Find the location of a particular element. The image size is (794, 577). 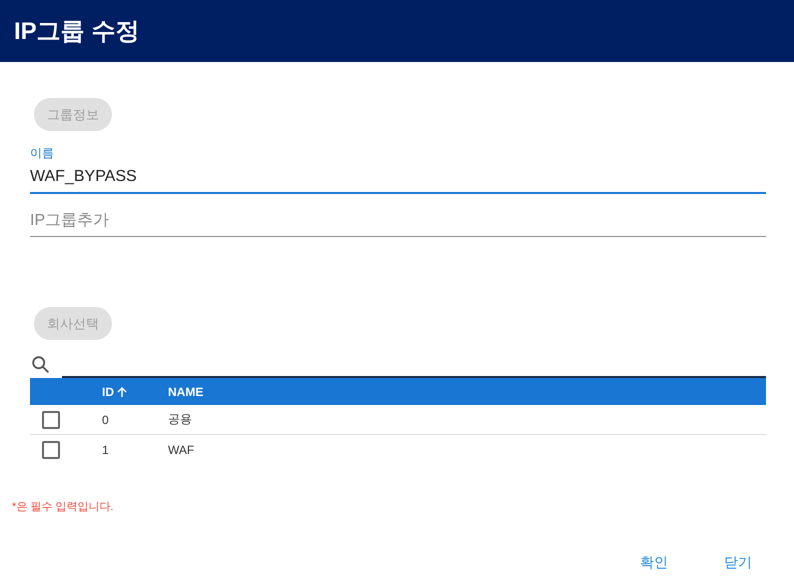

table-cell-text: WAF is located at coordinates (182, 450).